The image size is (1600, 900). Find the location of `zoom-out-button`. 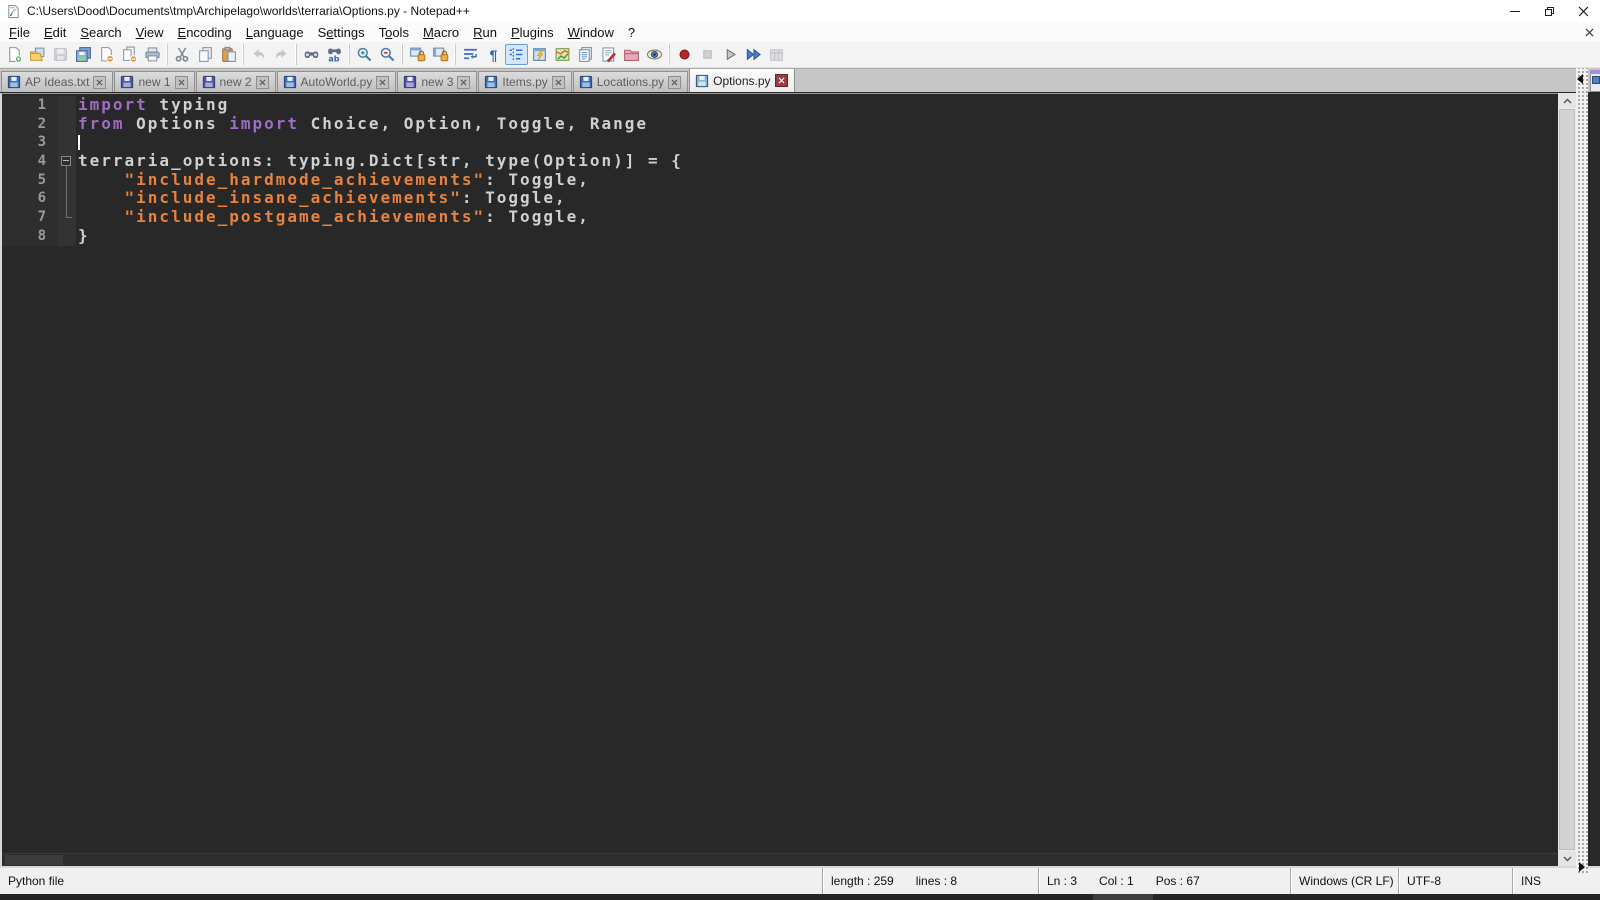

zoom-out-button is located at coordinates (387, 54).